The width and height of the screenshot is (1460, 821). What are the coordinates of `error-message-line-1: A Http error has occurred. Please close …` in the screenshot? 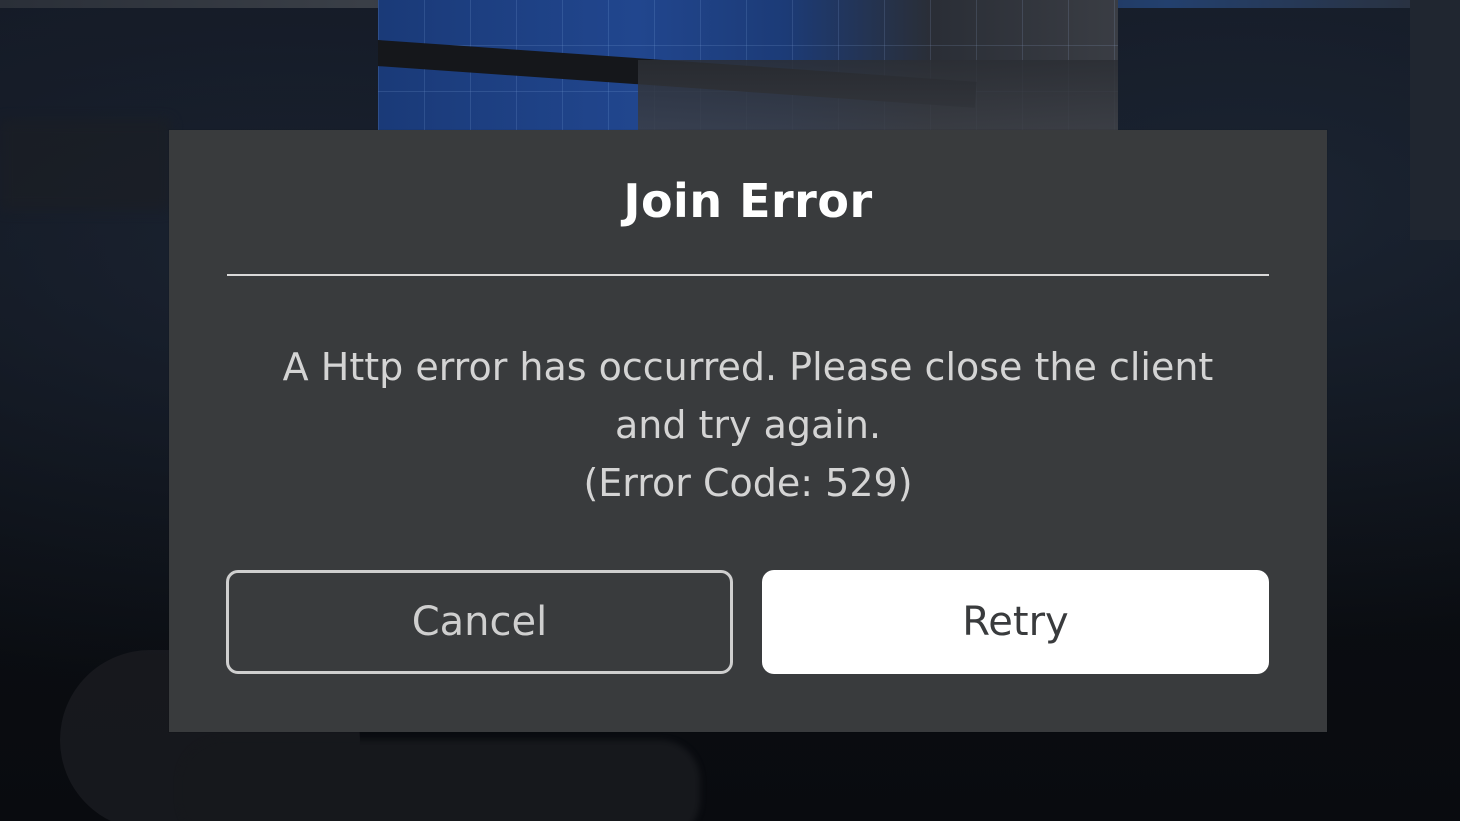 It's located at (748, 367).